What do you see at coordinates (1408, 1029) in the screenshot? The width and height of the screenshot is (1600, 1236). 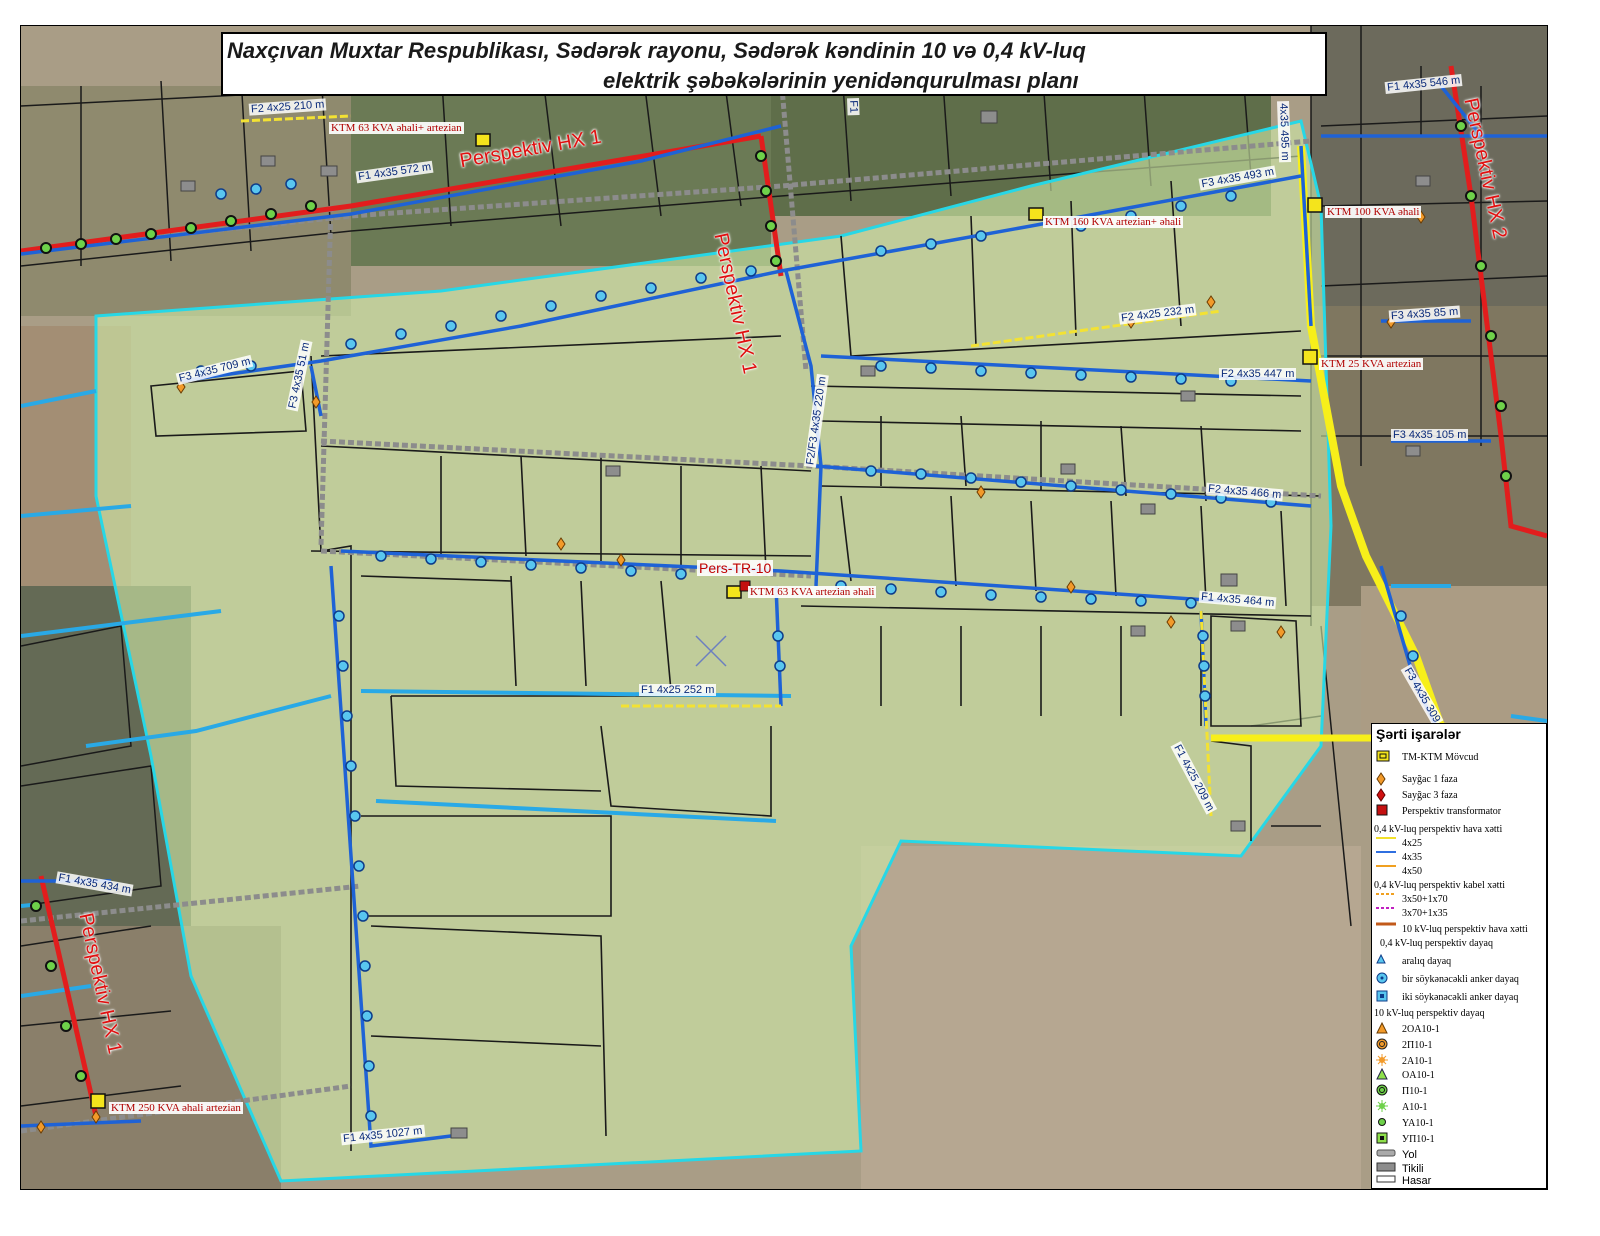 I see `legend-pole10-2oa: 2OA10-1` at bounding box center [1408, 1029].